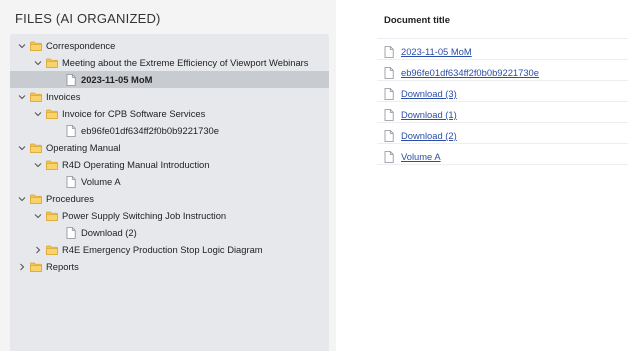 The height and width of the screenshot is (351, 628). What do you see at coordinates (136, 164) in the screenshot?
I see `tree-item-label: R4D Operating Manual Introduction` at bounding box center [136, 164].